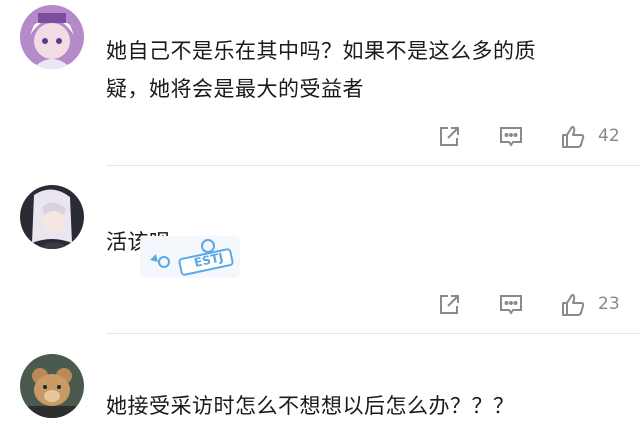 The image size is (640, 425). Describe the element at coordinates (310, 406) in the screenshot. I see `comment-text-line: 她接受采访时怎么不想想以后怎么办？？？` at that location.